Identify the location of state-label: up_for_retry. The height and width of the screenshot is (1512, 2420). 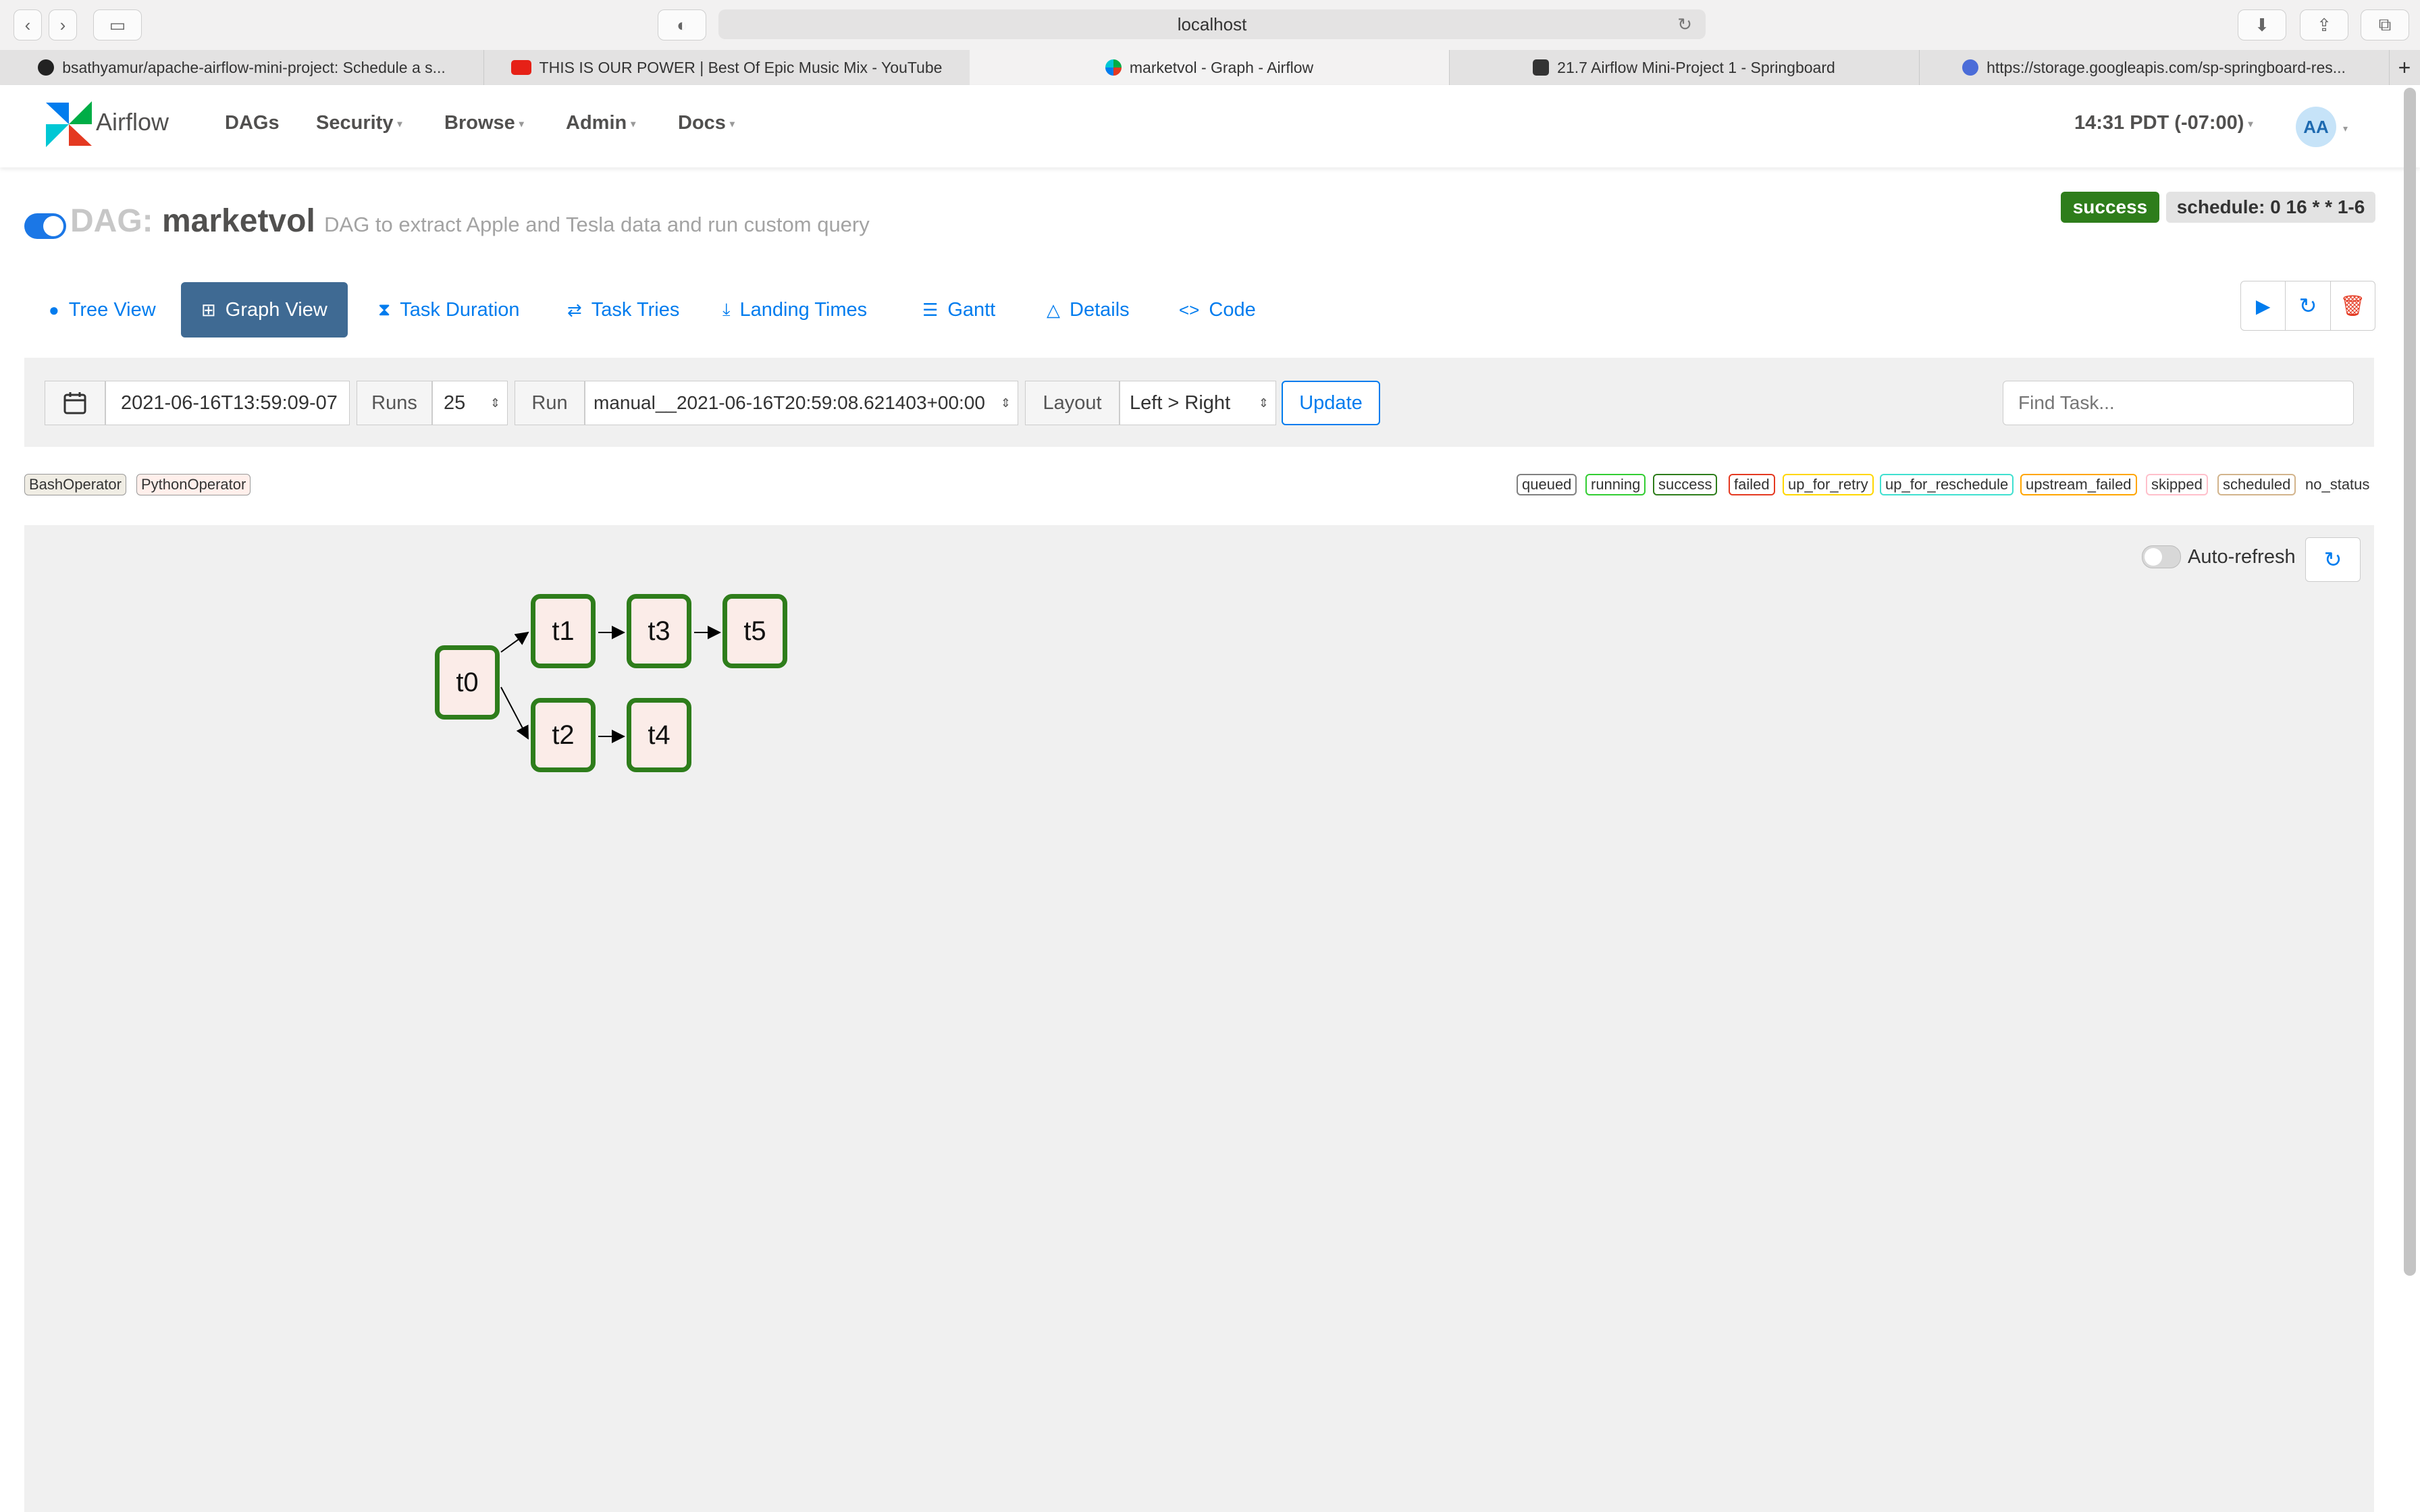
(1828, 484).